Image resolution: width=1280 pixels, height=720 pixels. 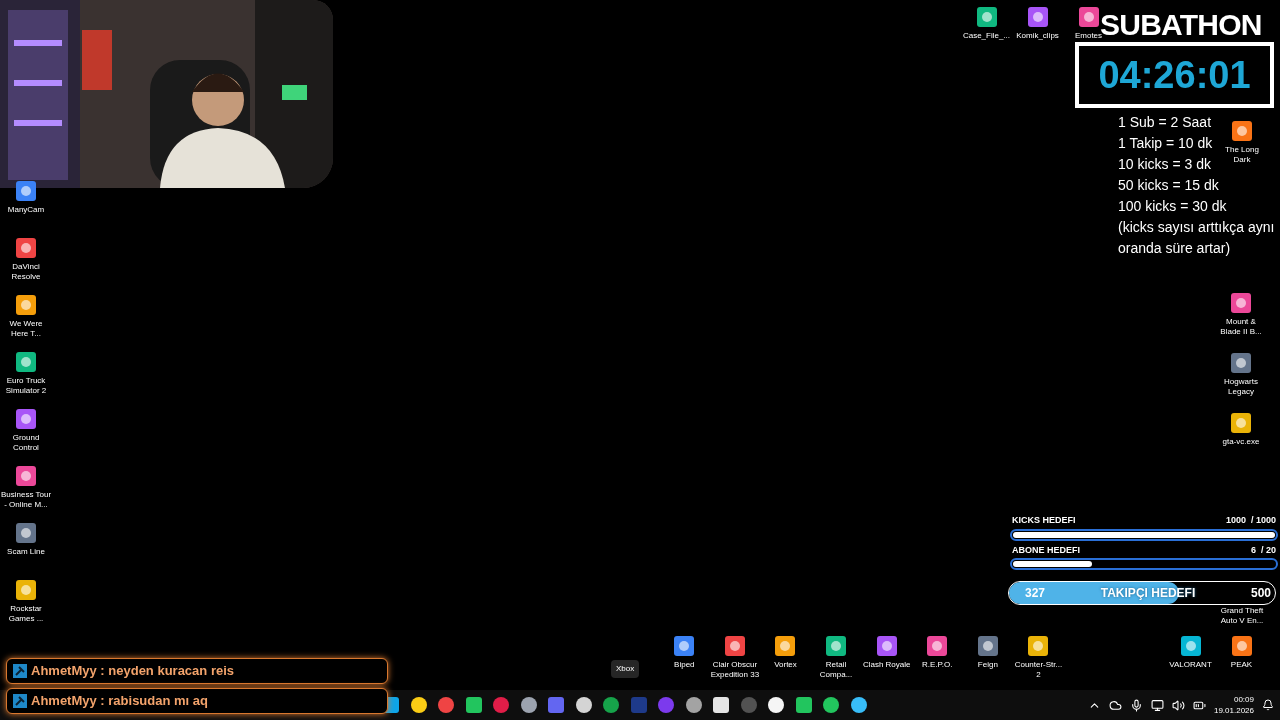 I want to click on rule-text: 50 kicks = 15 dk, so click(x=1168, y=185).